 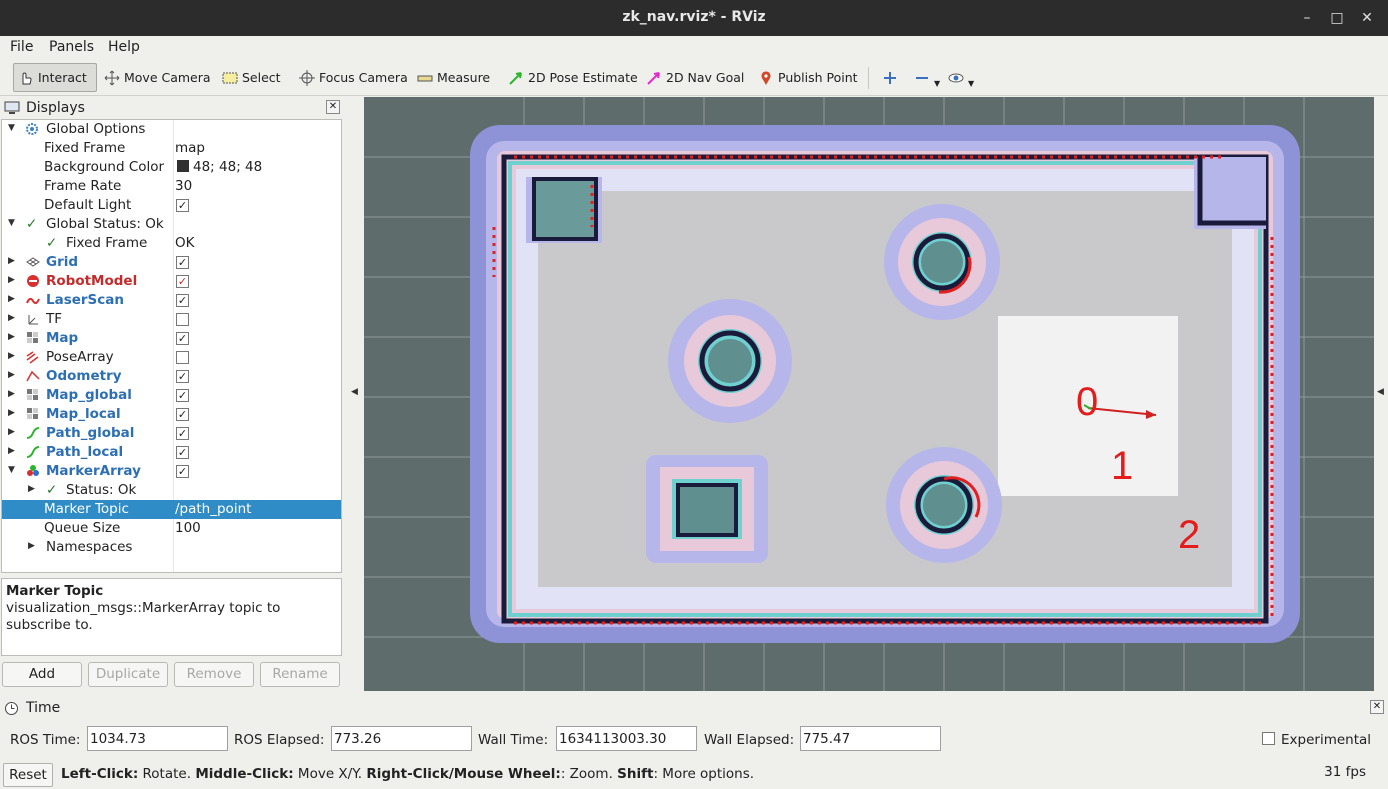 I want to click on duplicate-button: Duplicate, so click(x=128, y=674).